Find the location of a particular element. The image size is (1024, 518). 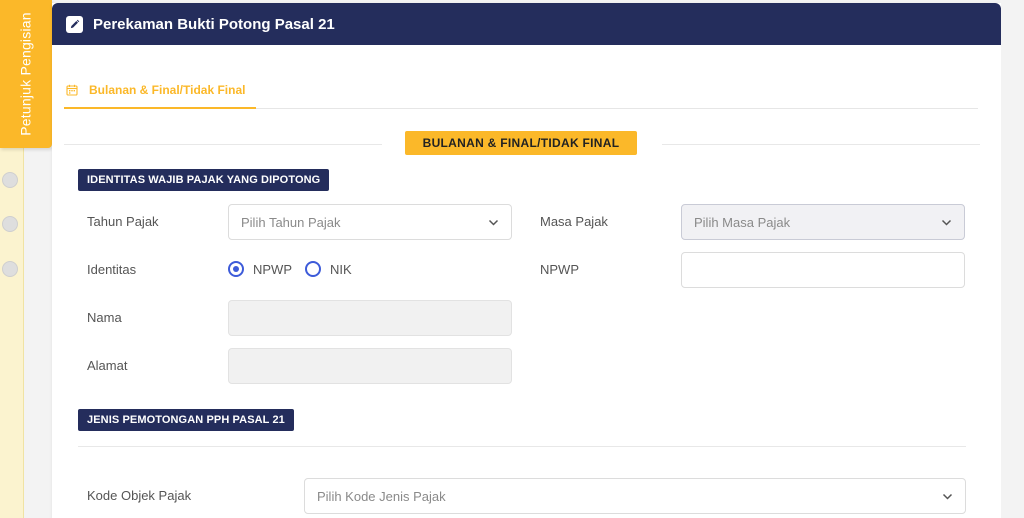

npwp-label: NPWP is located at coordinates (559, 269).